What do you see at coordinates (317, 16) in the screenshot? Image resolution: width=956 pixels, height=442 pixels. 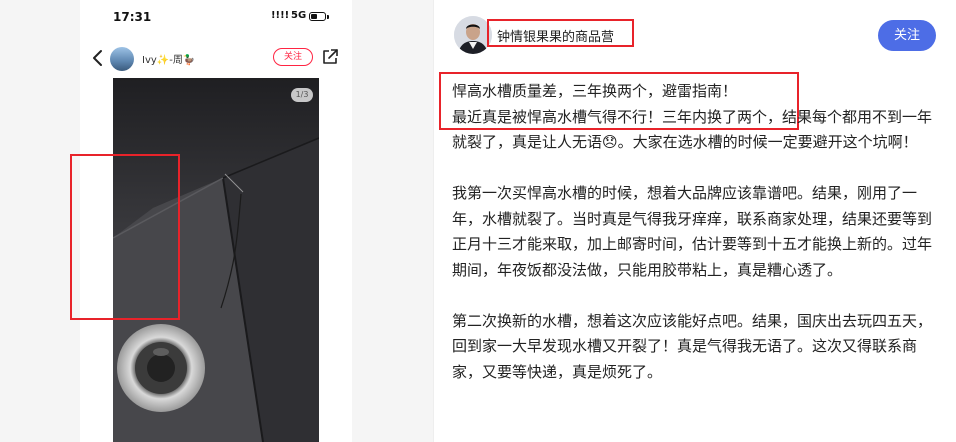 I see `battery-icon` at bounding box center [317, 16].